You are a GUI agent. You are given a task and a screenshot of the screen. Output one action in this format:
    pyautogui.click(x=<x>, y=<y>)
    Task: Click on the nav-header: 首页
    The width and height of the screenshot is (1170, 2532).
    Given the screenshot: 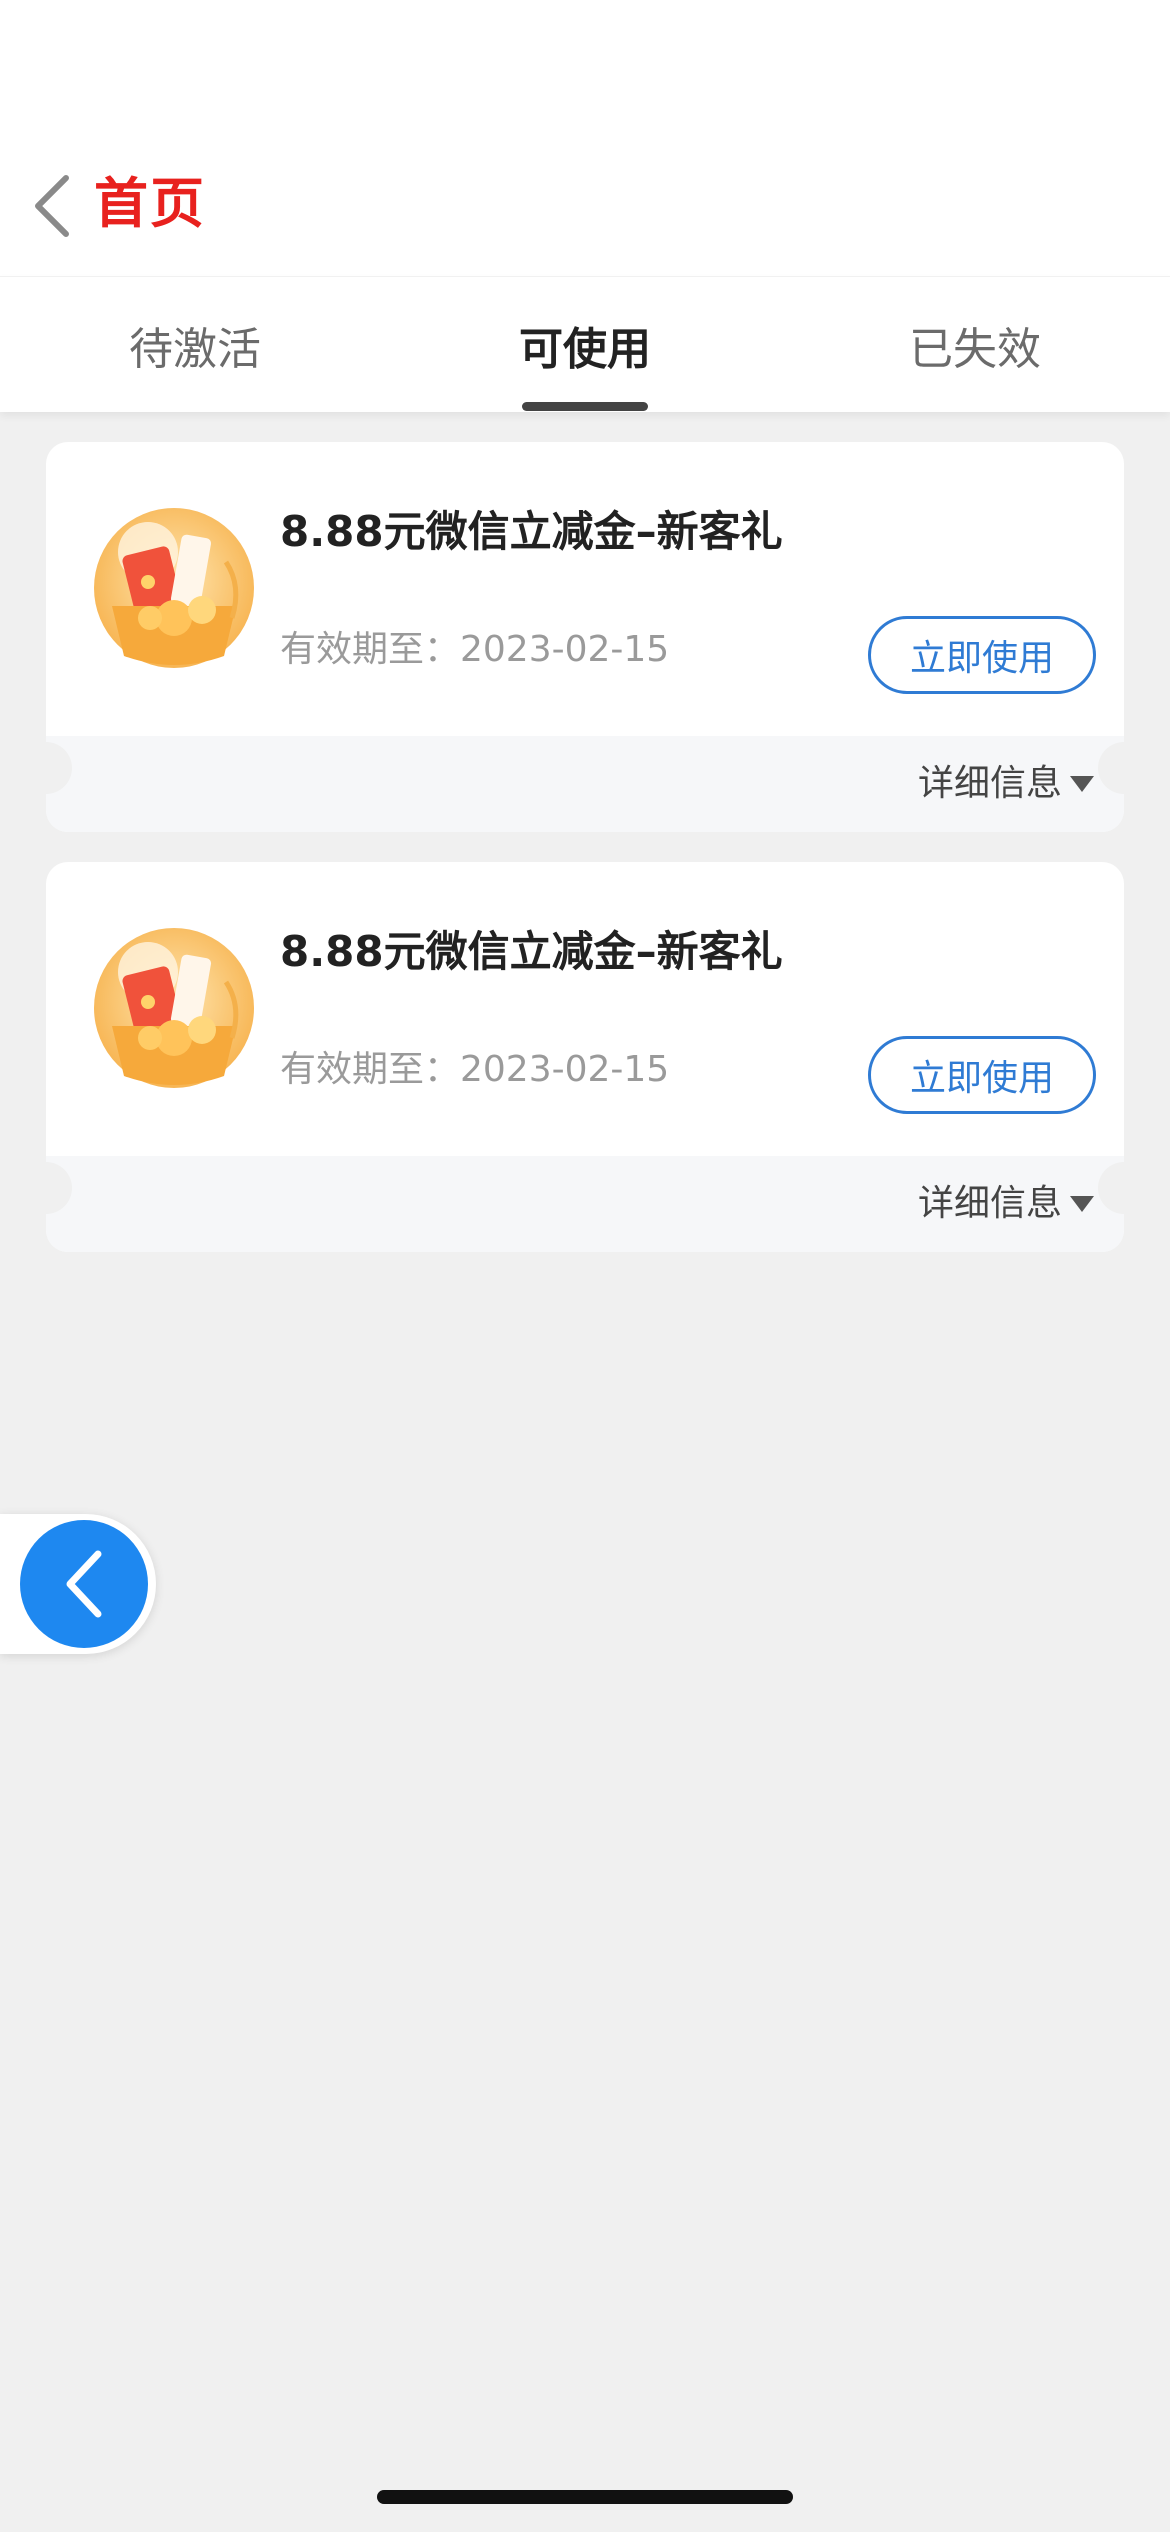 What is the action you would take?
    pyautogui.click(x=585, y=138)
    